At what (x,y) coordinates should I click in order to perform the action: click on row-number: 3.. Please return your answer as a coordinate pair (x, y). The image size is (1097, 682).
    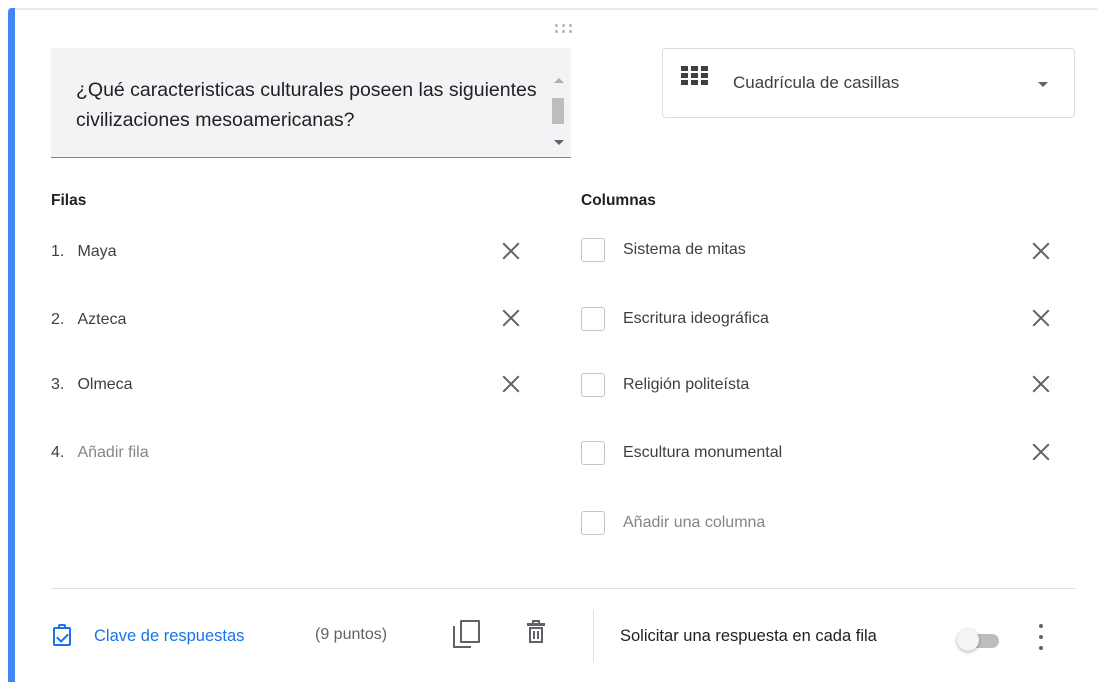
    Looking at the image, I should click on (58, 384).